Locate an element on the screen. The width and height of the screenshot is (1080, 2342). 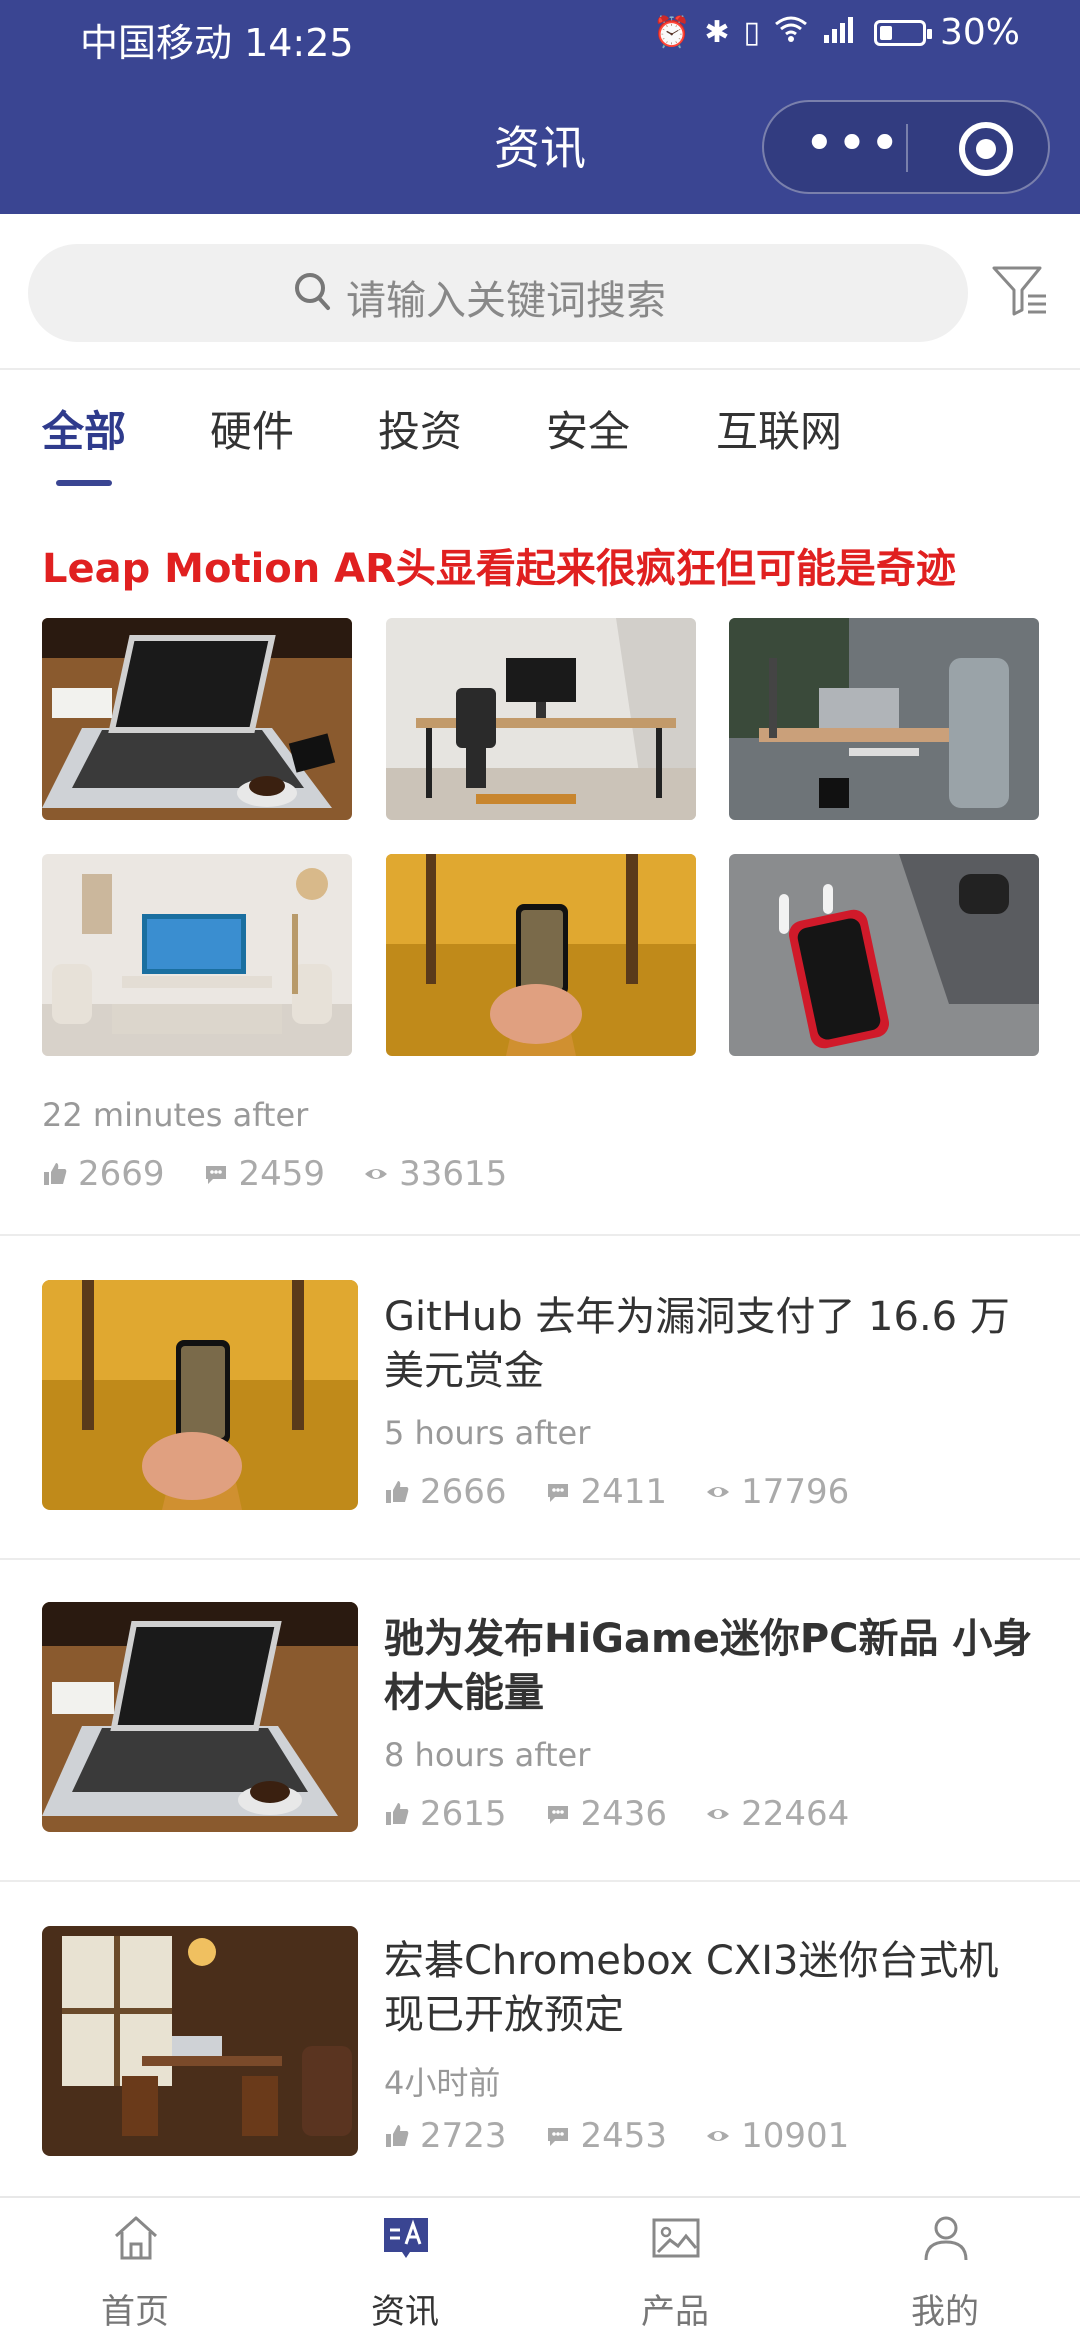
article-stats: 2615 2436 22464 is located at coordinates (635, 1814).